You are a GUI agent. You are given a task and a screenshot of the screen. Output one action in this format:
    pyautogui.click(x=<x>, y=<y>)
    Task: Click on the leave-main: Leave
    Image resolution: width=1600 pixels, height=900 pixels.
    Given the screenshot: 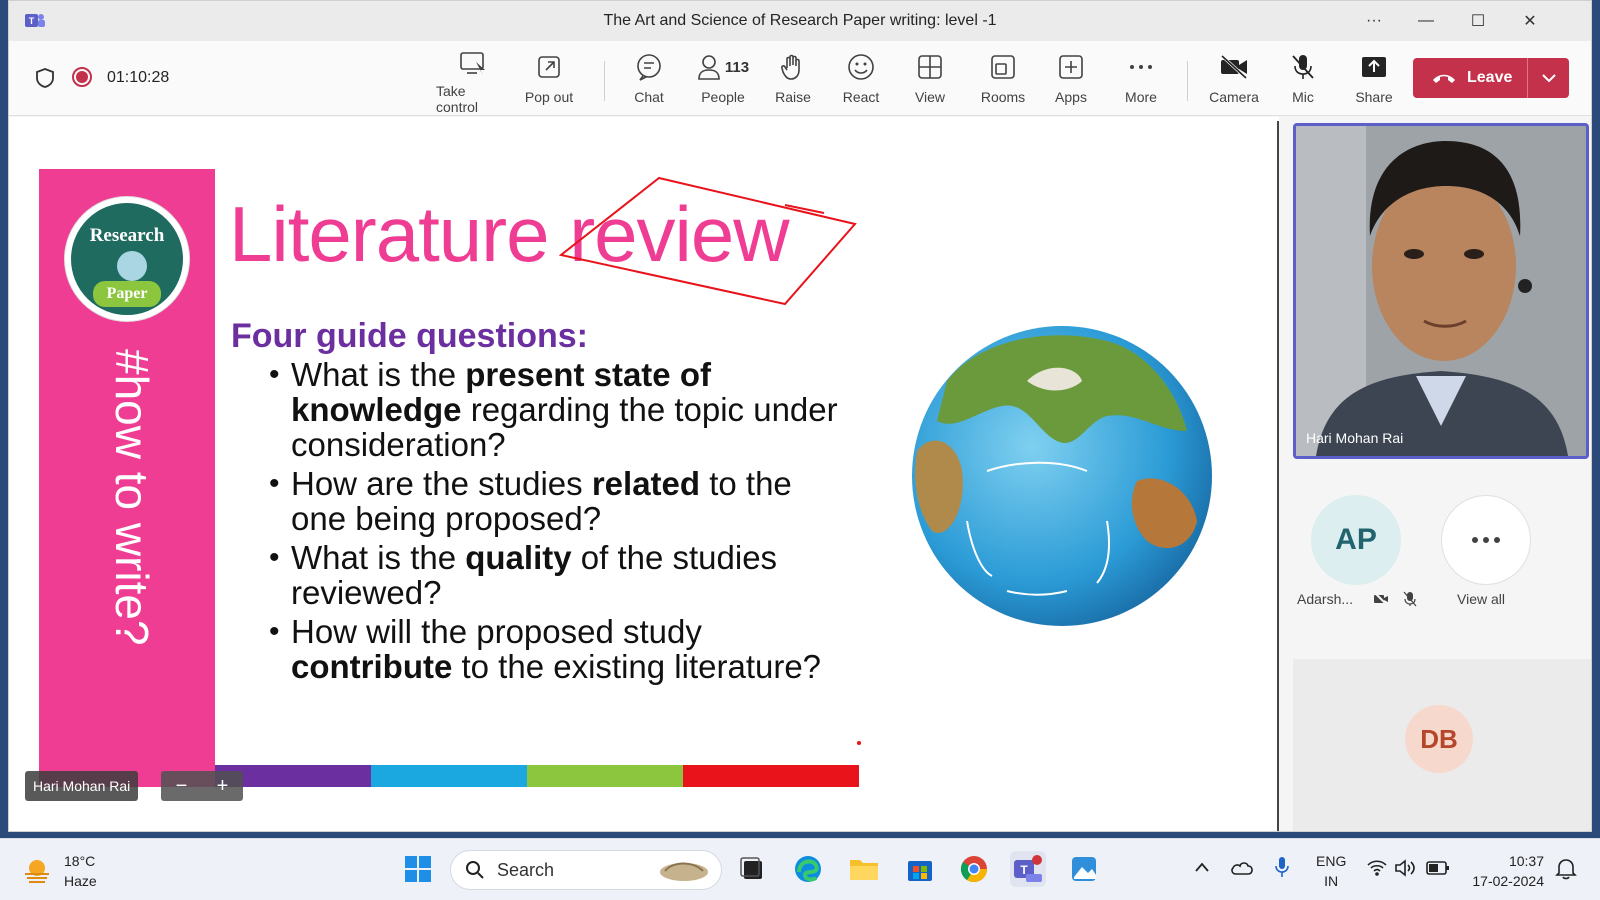 What is the action you would take?
    pyautogui.click(x=1470, y=78)
    